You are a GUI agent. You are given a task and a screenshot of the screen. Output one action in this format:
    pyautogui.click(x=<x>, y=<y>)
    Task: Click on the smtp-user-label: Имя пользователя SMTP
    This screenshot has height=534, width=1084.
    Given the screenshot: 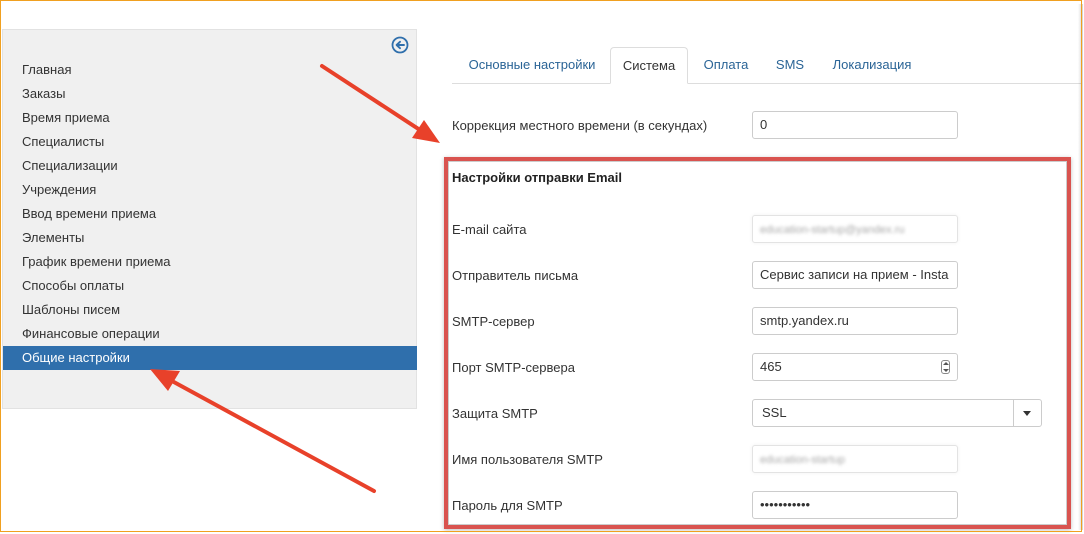 What is the action you would take?
    pyautogui.click(x=527, y=459)
    